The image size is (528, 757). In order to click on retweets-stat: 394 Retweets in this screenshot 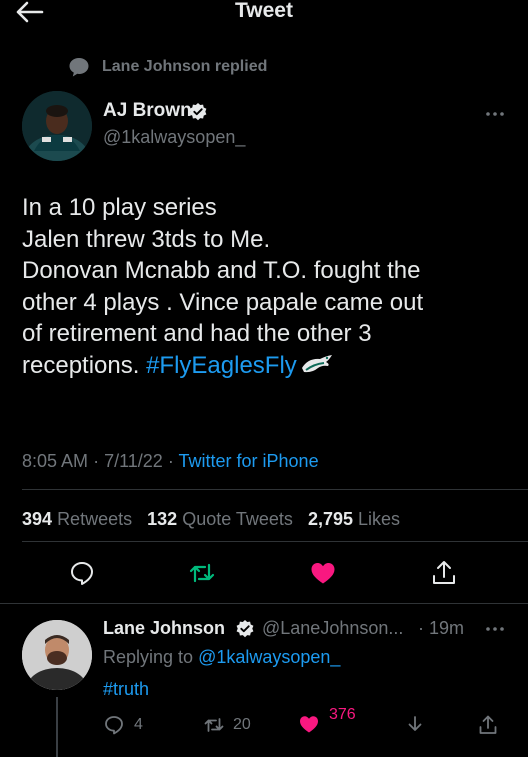, I will do `click(77, 519)`.